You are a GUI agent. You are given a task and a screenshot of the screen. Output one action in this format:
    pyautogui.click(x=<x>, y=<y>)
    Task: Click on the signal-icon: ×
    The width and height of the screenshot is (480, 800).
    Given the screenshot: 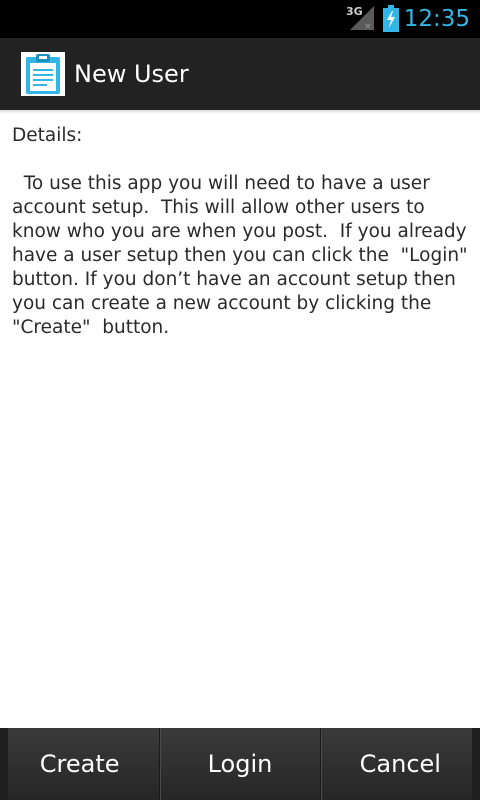 What is the action you would take?
    pyautogui.click(x=362, y=18)
    